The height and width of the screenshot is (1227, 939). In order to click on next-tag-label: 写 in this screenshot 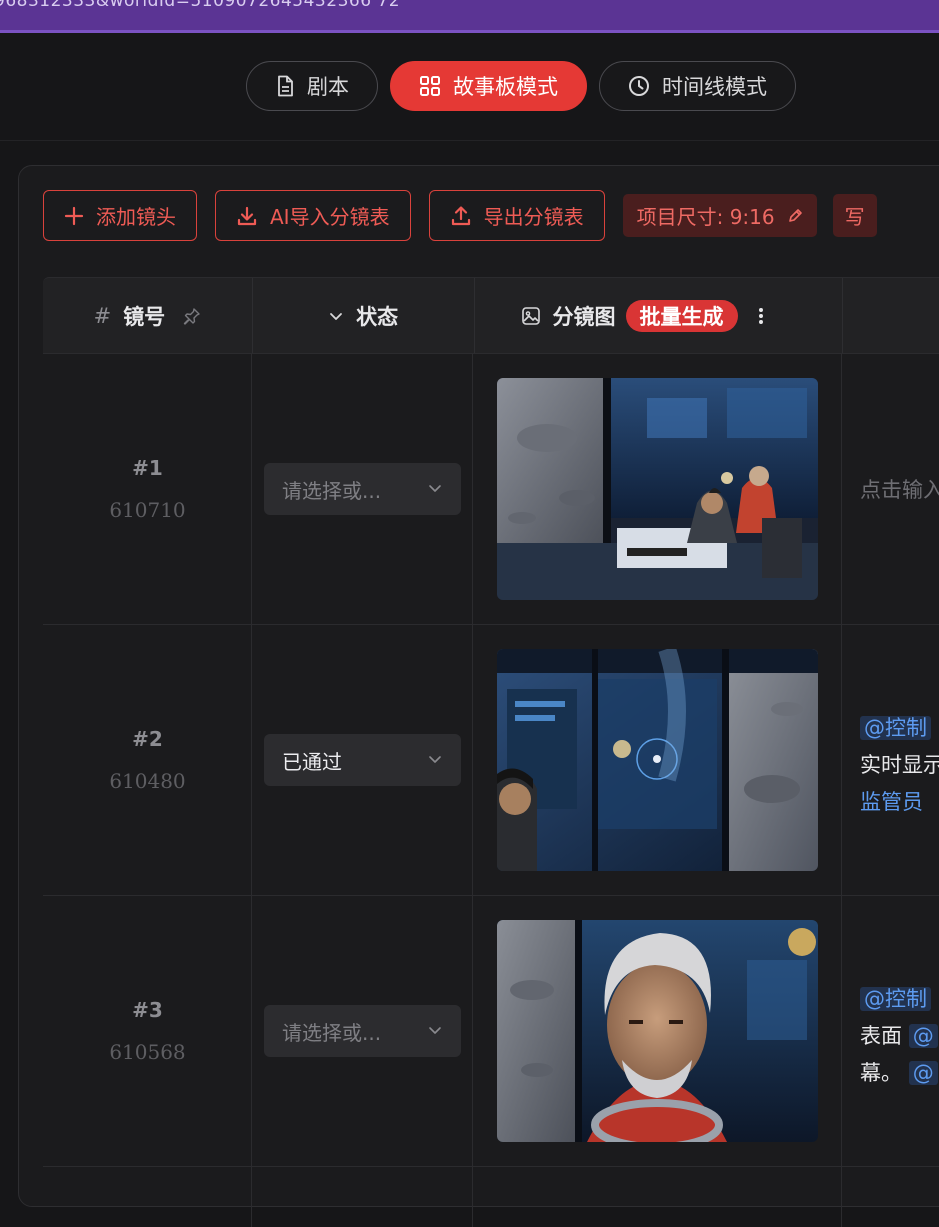, I will do `click(854, 217)`.